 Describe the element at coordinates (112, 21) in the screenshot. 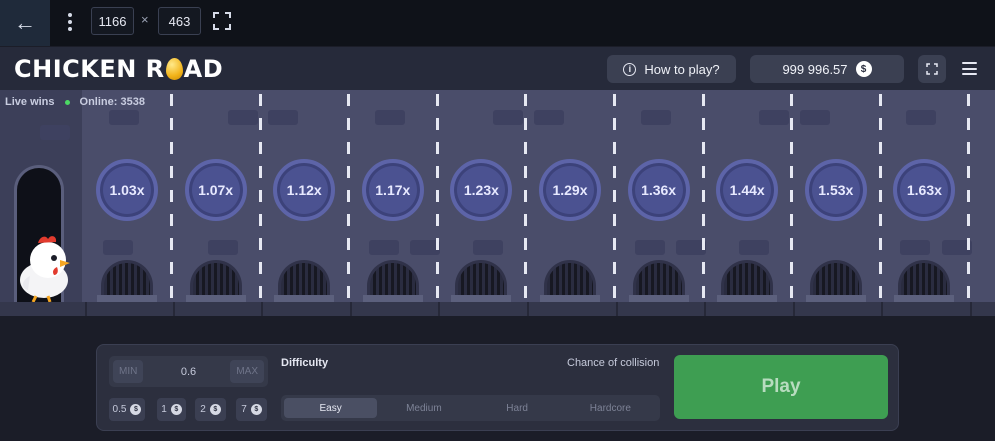

I see `width-input: 1166` at that location.